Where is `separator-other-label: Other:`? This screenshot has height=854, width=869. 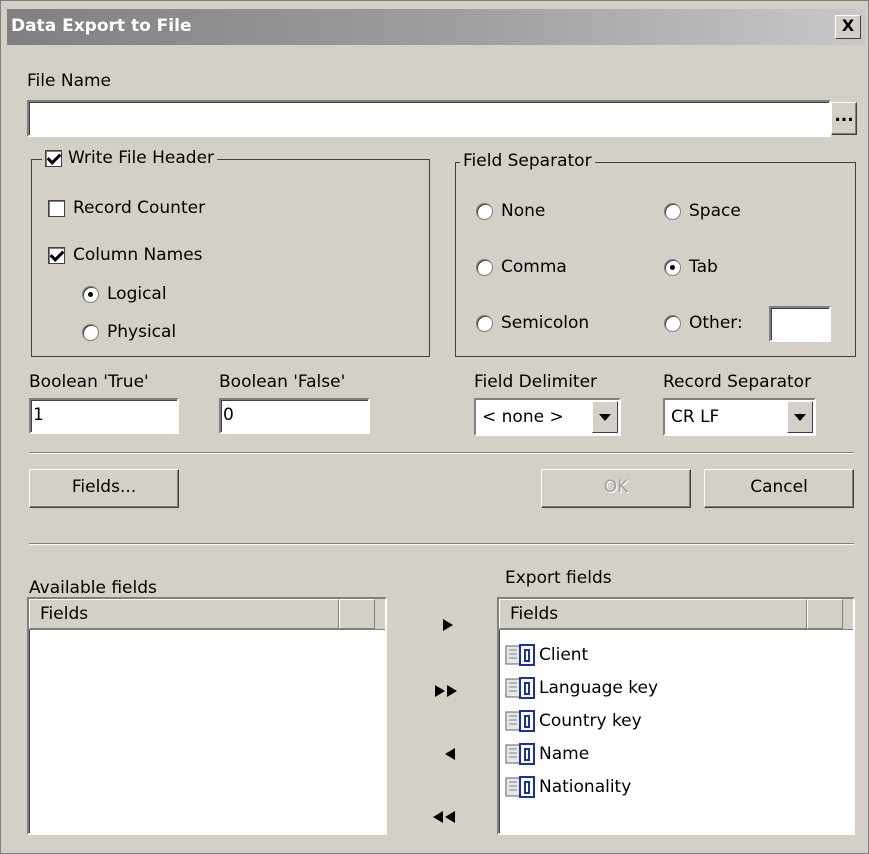
separator-other-label: Other: is located at coordinates (716, 323).